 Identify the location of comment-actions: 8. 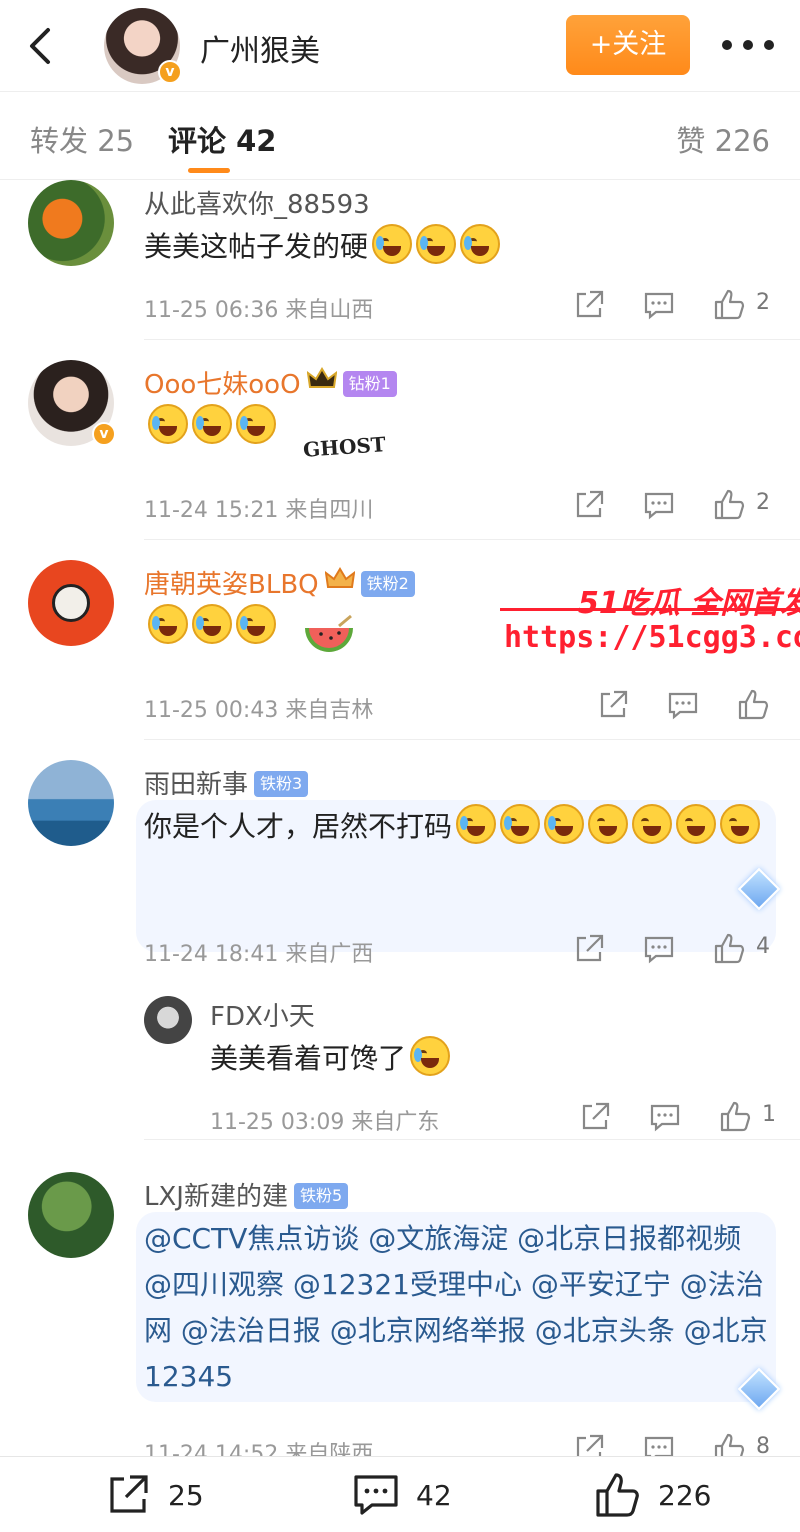
(686, 1444).